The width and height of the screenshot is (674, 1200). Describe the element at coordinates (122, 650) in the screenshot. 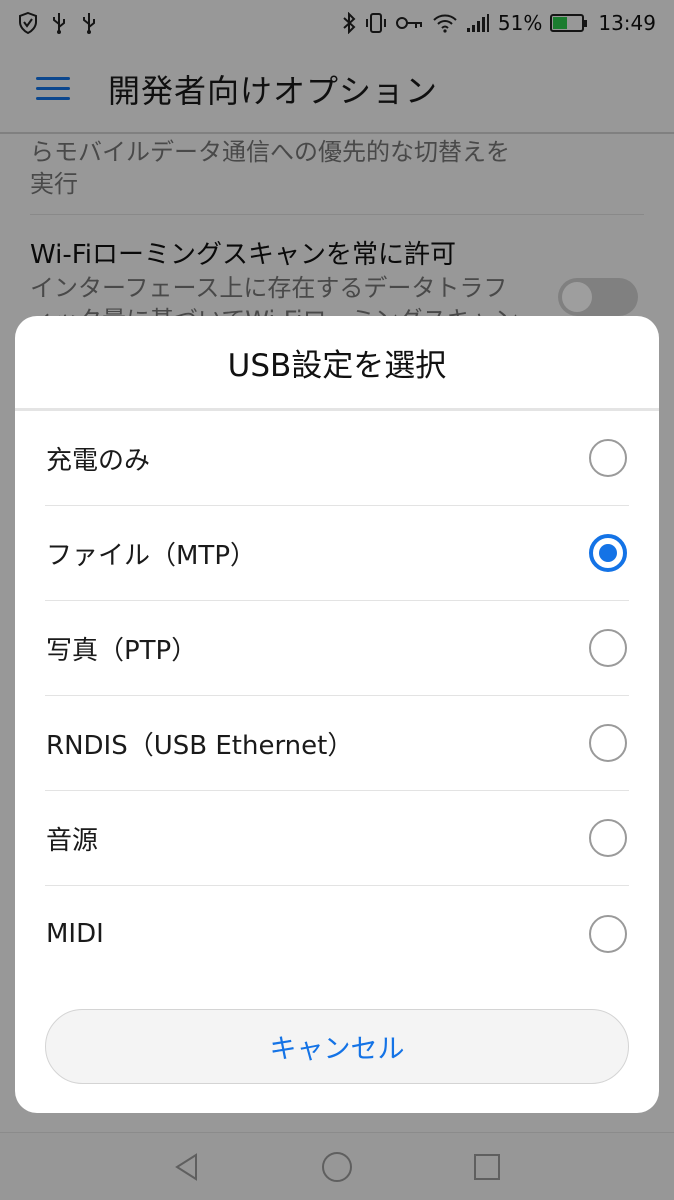

I see `option-label: 写真（PTP）` at that location.